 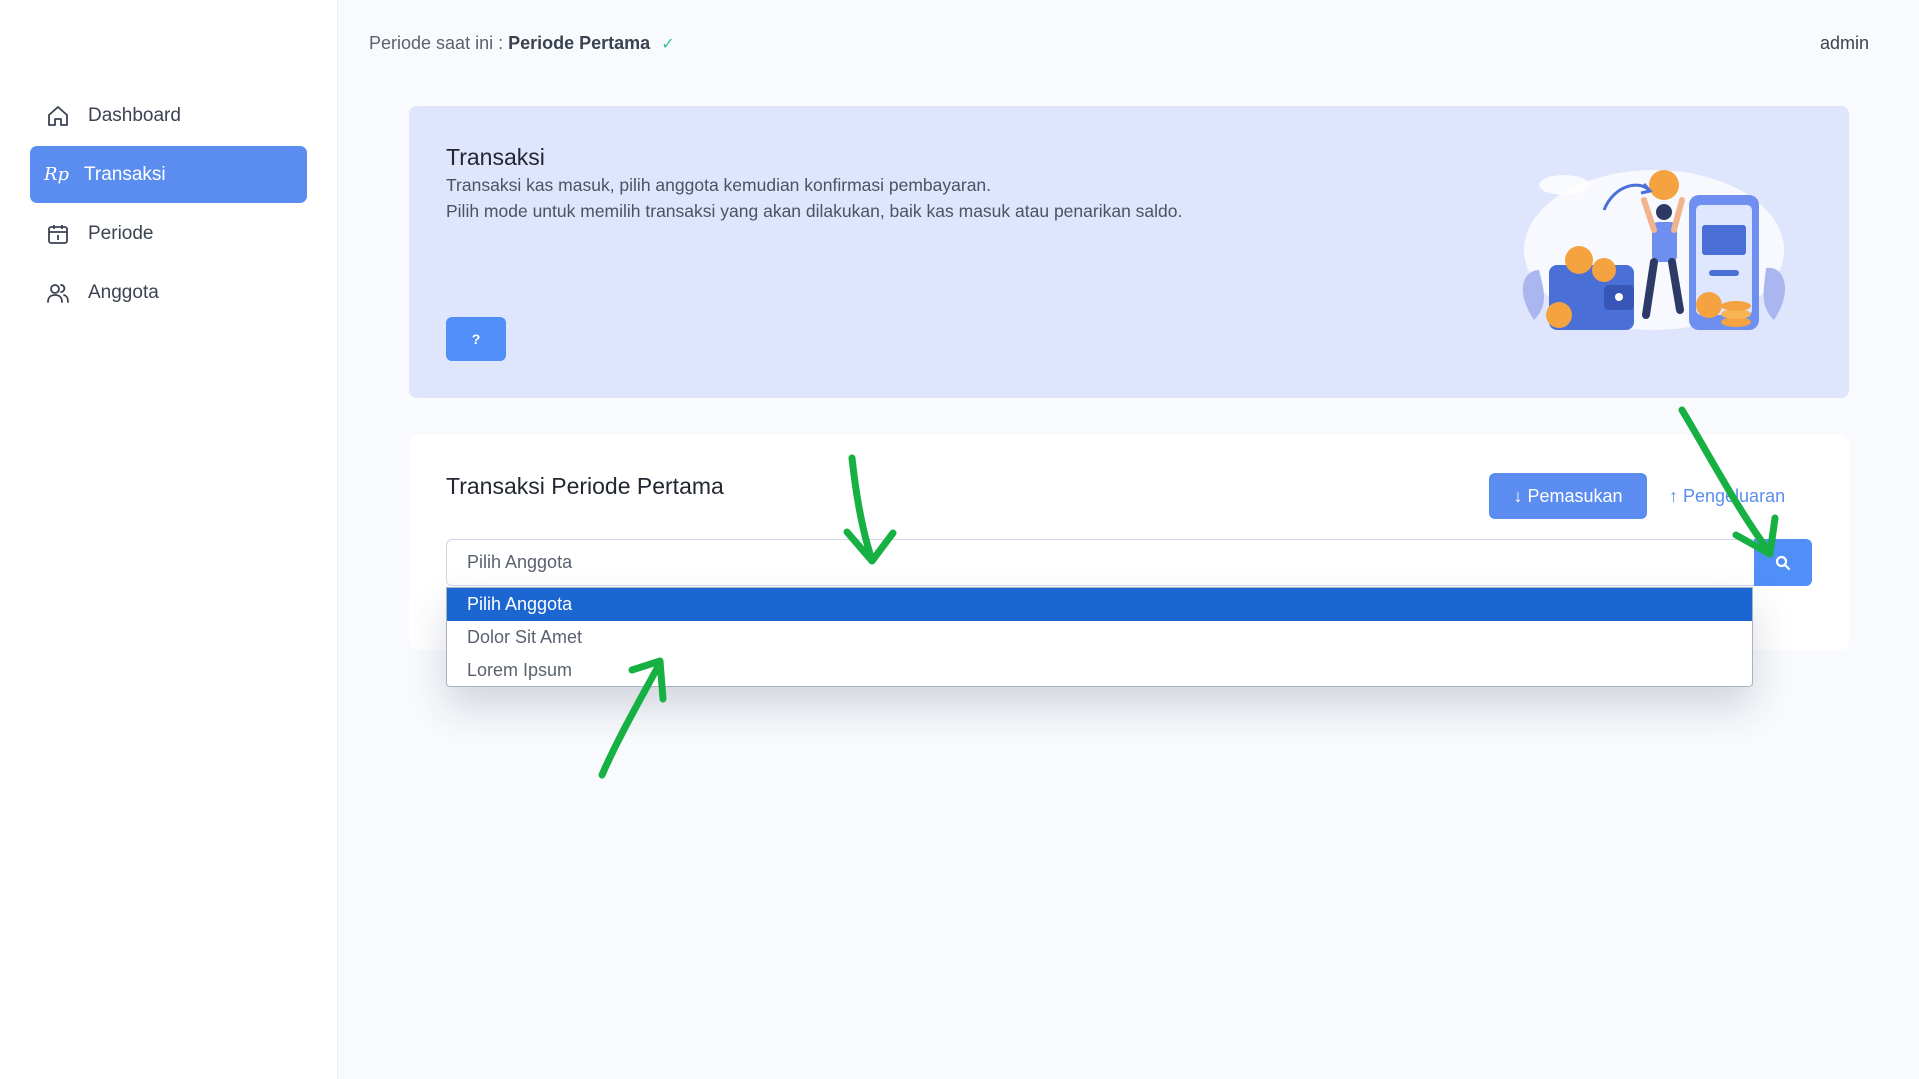 What do you see at coordinates (58, 116) in the screenshot?
I see `home-icon` at bounding box center [58, 116].